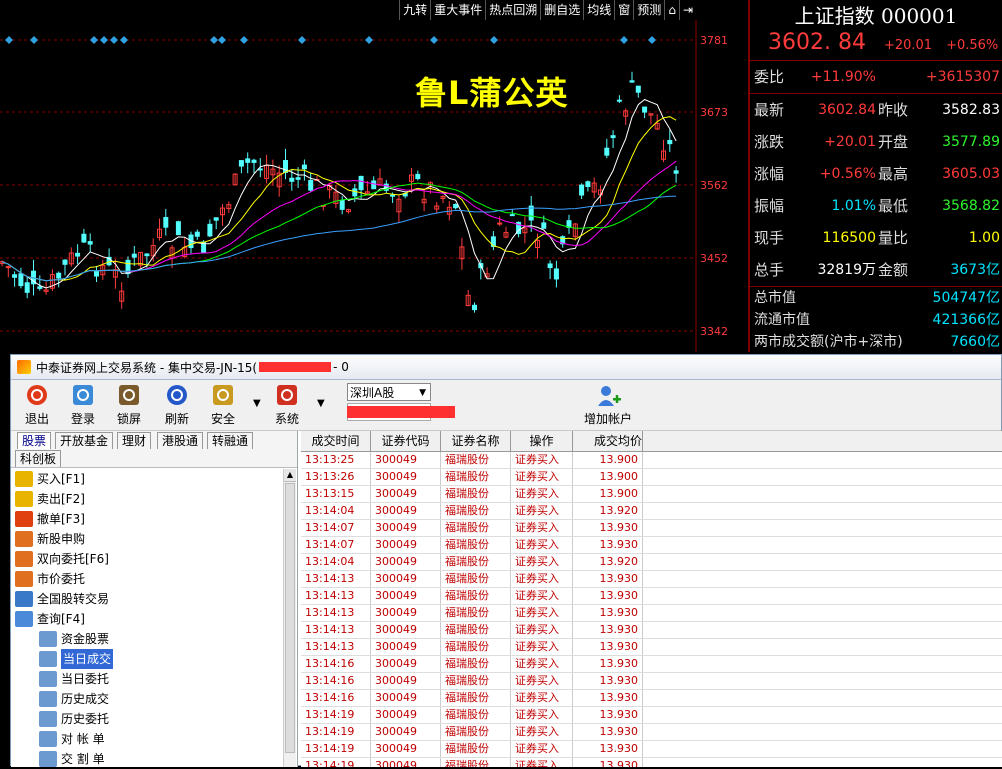 This screenshot has height=769, width=1002. I want to click on security-button: 安全, so click(223, 405).